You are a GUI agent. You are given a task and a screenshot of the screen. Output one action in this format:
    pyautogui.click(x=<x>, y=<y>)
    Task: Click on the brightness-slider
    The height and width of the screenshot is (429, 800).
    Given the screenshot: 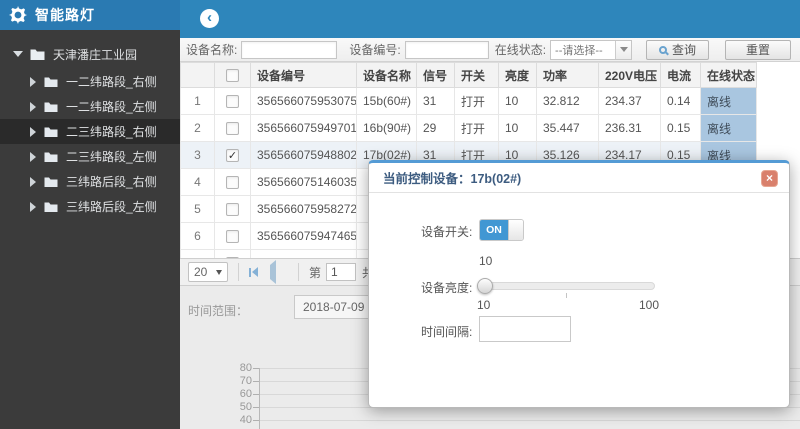 What is the action you would take?
    pyautogui.click(x=566, y=286)
    